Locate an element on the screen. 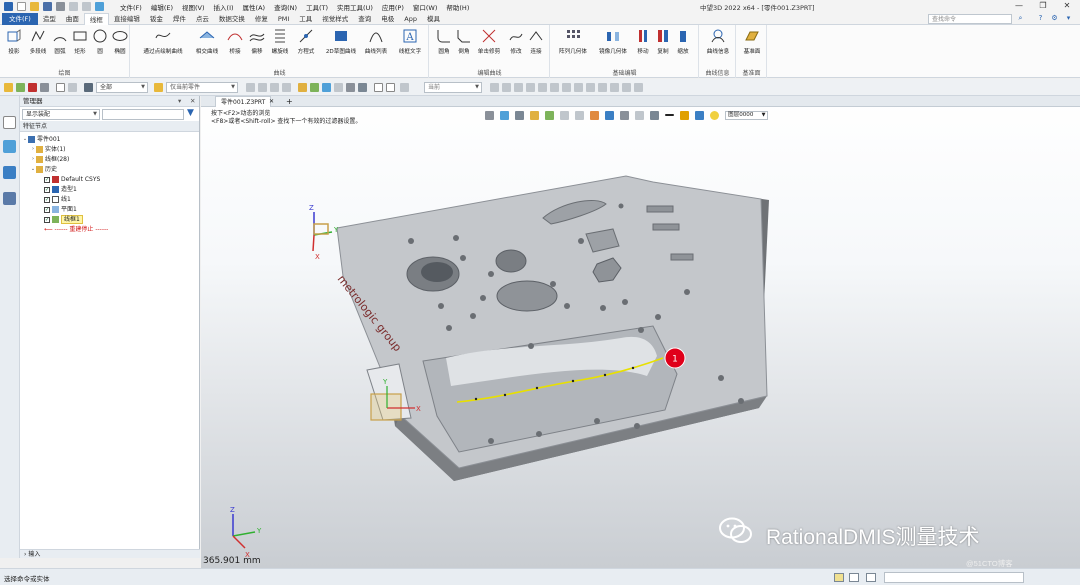 Image resolution: width=1080 pixels, height=585 pixels. display-assembly-combo: 显示装配 ▼ is located at coordinates (61, 114).